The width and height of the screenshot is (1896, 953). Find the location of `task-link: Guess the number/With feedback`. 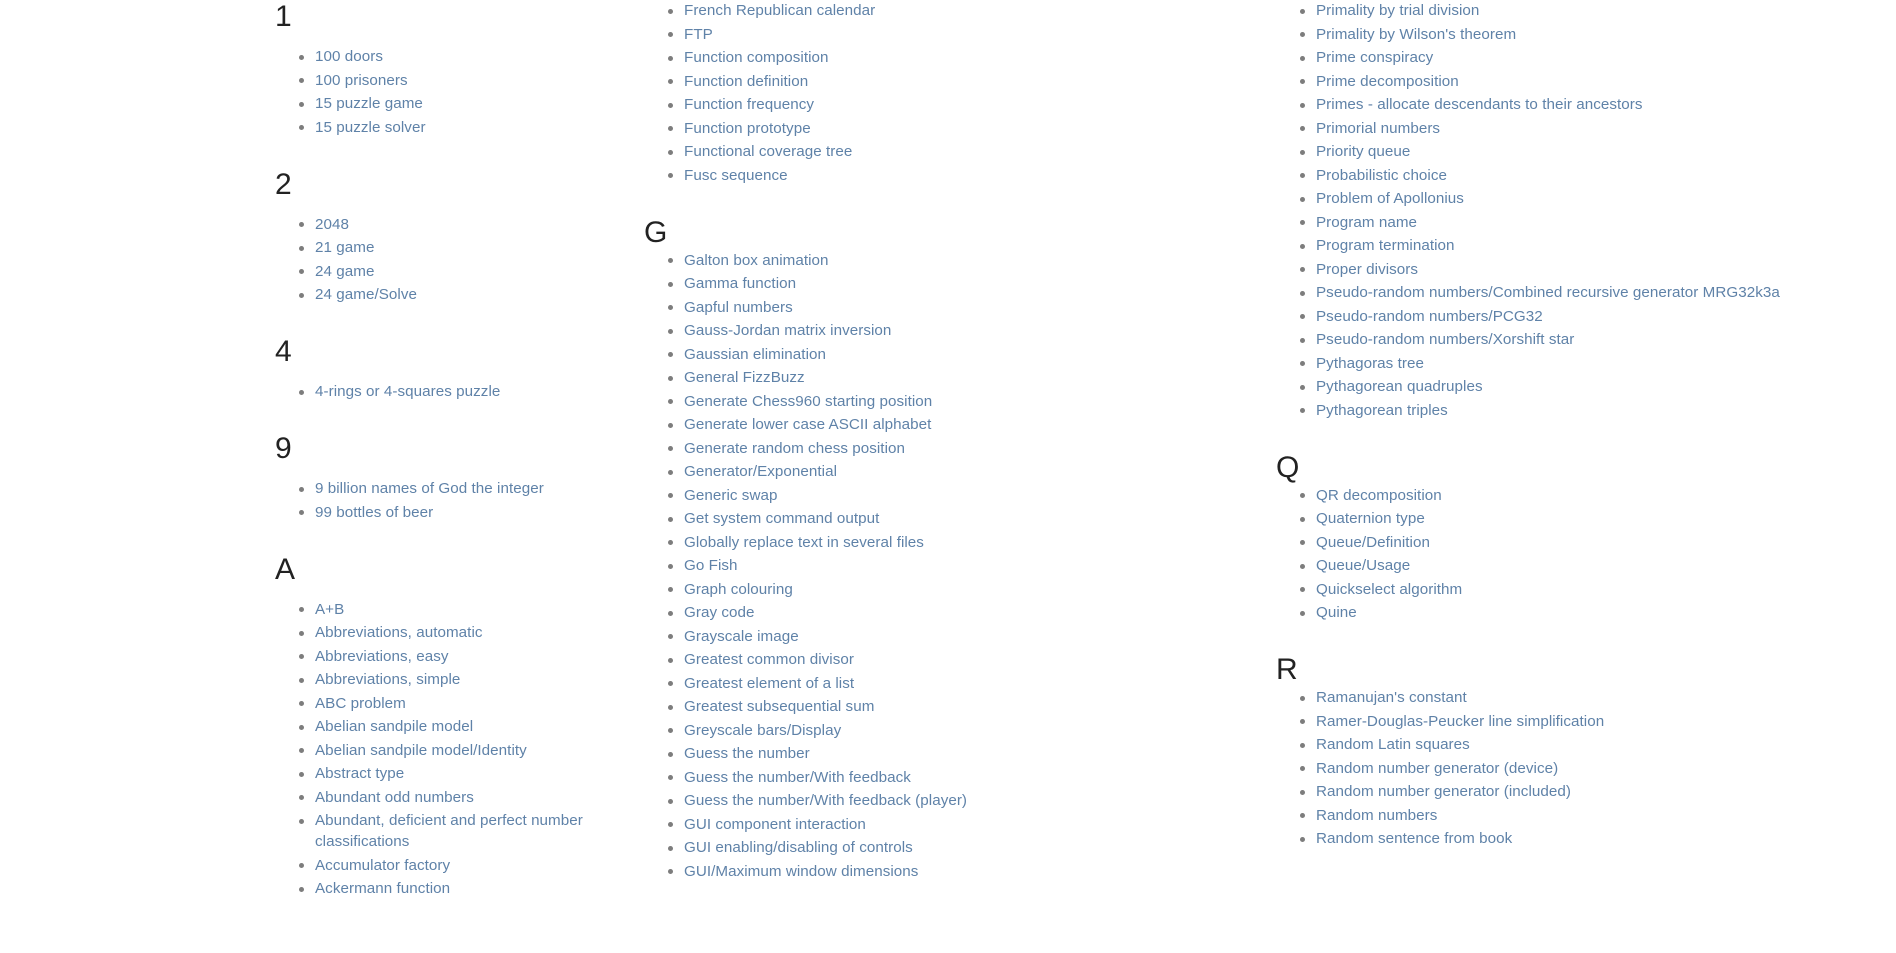

task-link: Guess the number/With feedback is located at coordinates (797, 777).